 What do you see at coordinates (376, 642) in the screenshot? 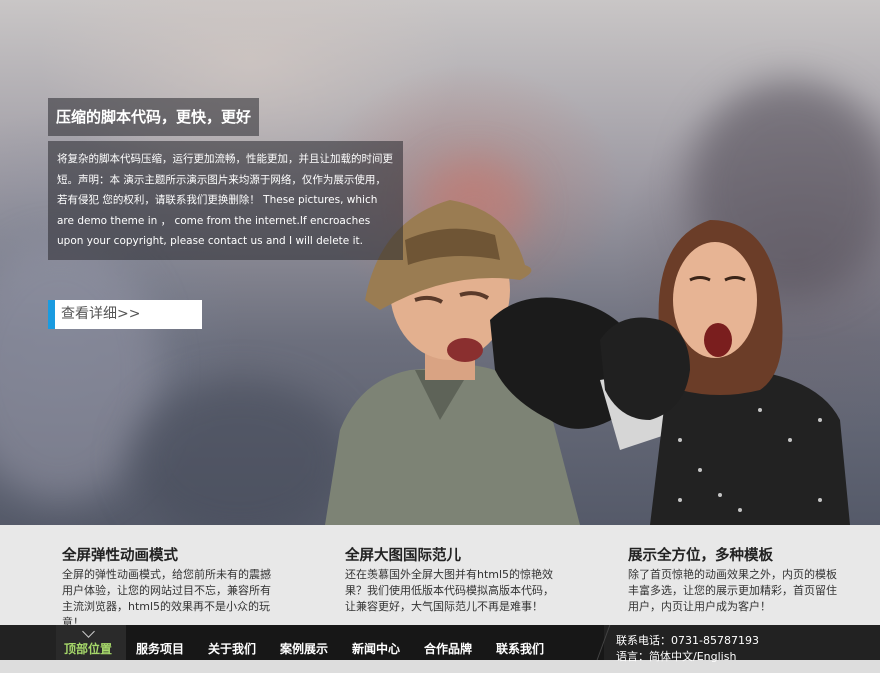
I see `nav-item-news: 新闻中心` at bounding box center [376, 642].